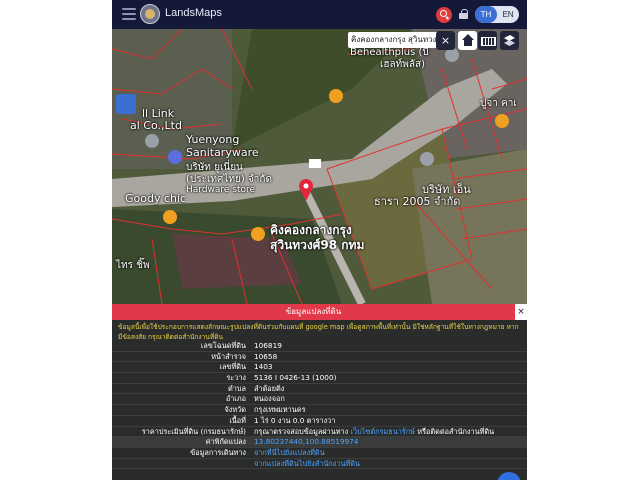 Image resolution: width=640 pixels, height=480 pixels. Describe the element at coordinates (233, 367) in the screenshot. I see `detail-label: เลขที่ดิน` at that location.